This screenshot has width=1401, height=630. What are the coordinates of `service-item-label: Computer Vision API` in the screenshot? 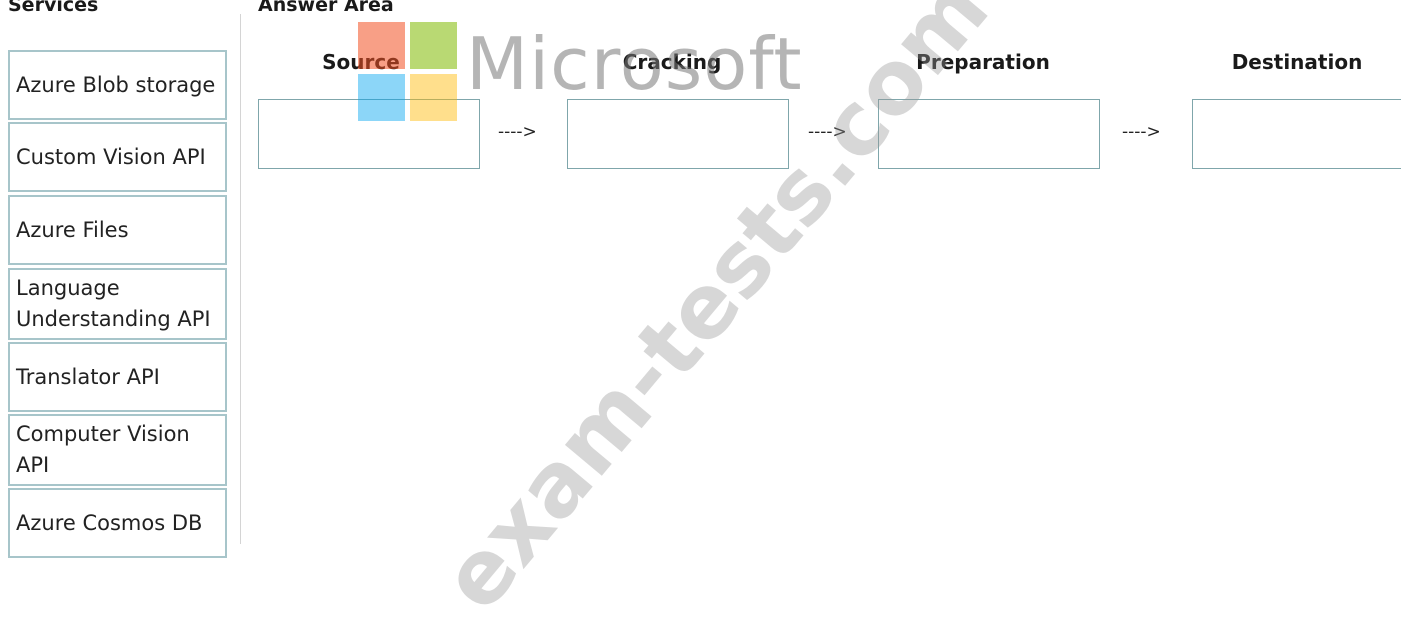 It's located at (103, 449).